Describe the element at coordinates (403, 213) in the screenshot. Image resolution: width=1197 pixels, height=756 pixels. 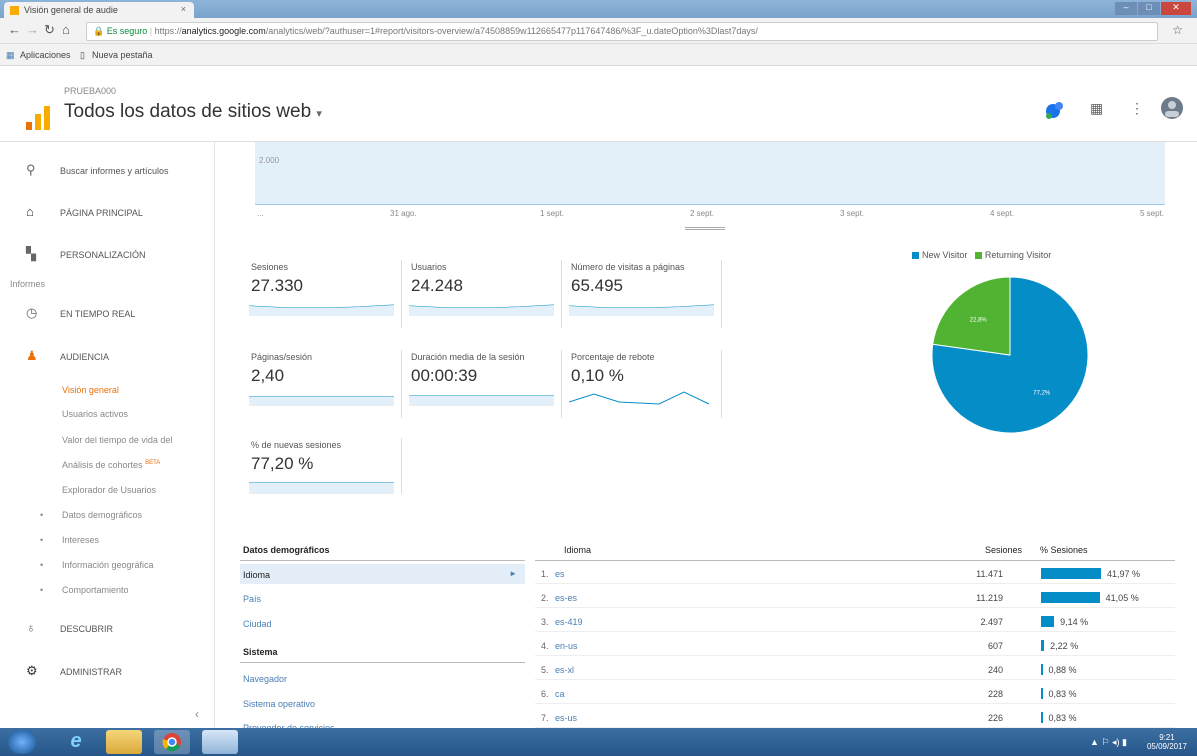
I see `chart-x-tick: 31 ago.` at that location.